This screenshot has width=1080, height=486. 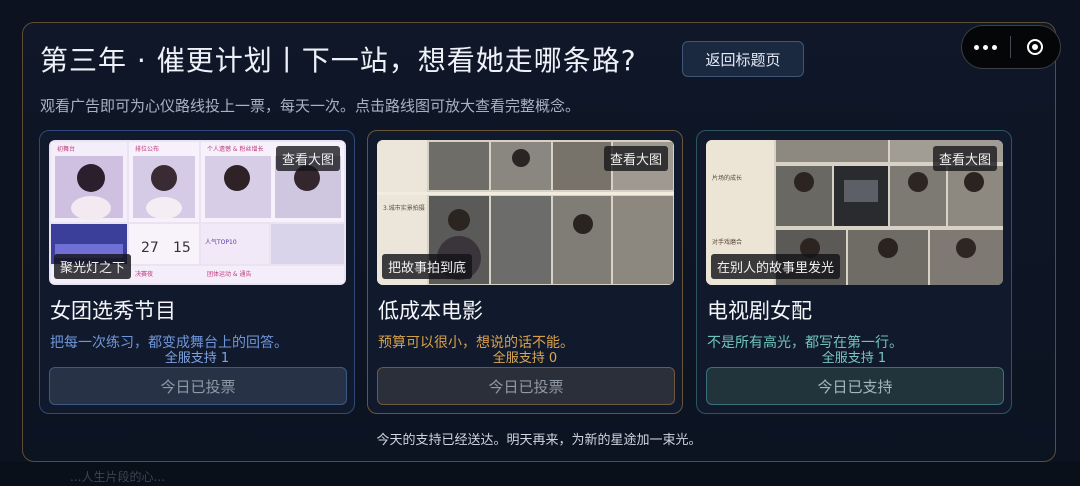 What do you see at coordinates (986, 47) in the screenshot?
I see `more-dots-icon` at bounding box center [986, 47].